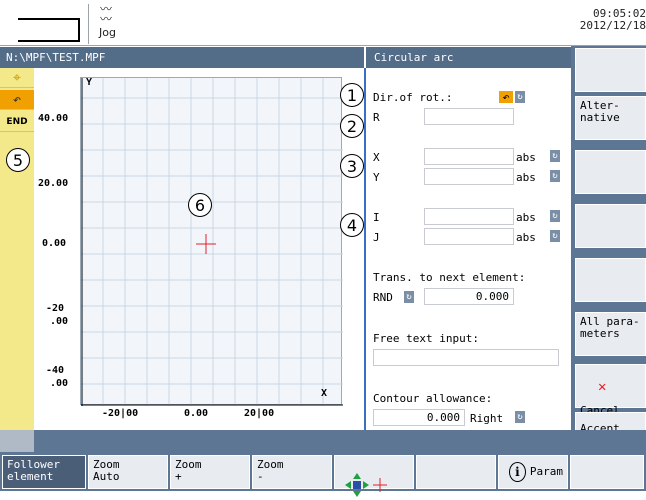 The width and height of the screenshot is (646, 500). Describe the element at coordinates (610, 390) in the screenshot. I see `cancel-softkey: ✕ Cancel` at that location.